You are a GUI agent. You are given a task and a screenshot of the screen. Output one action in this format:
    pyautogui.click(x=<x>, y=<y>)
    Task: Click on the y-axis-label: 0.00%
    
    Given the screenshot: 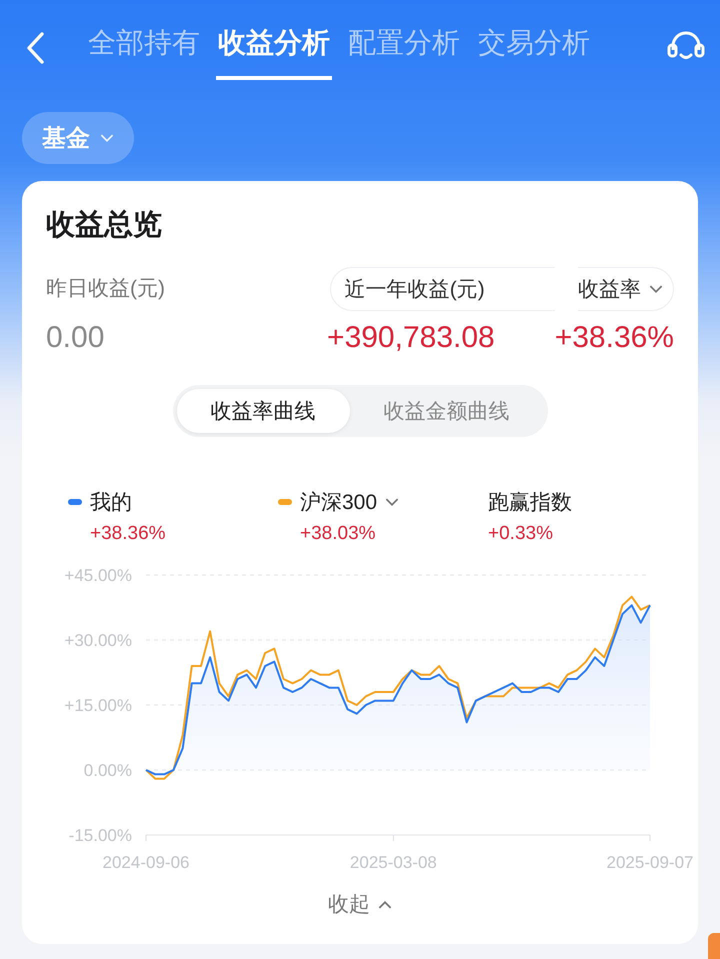 What is the action you would take?
    pyautogui.click(x=108, y=770)
    